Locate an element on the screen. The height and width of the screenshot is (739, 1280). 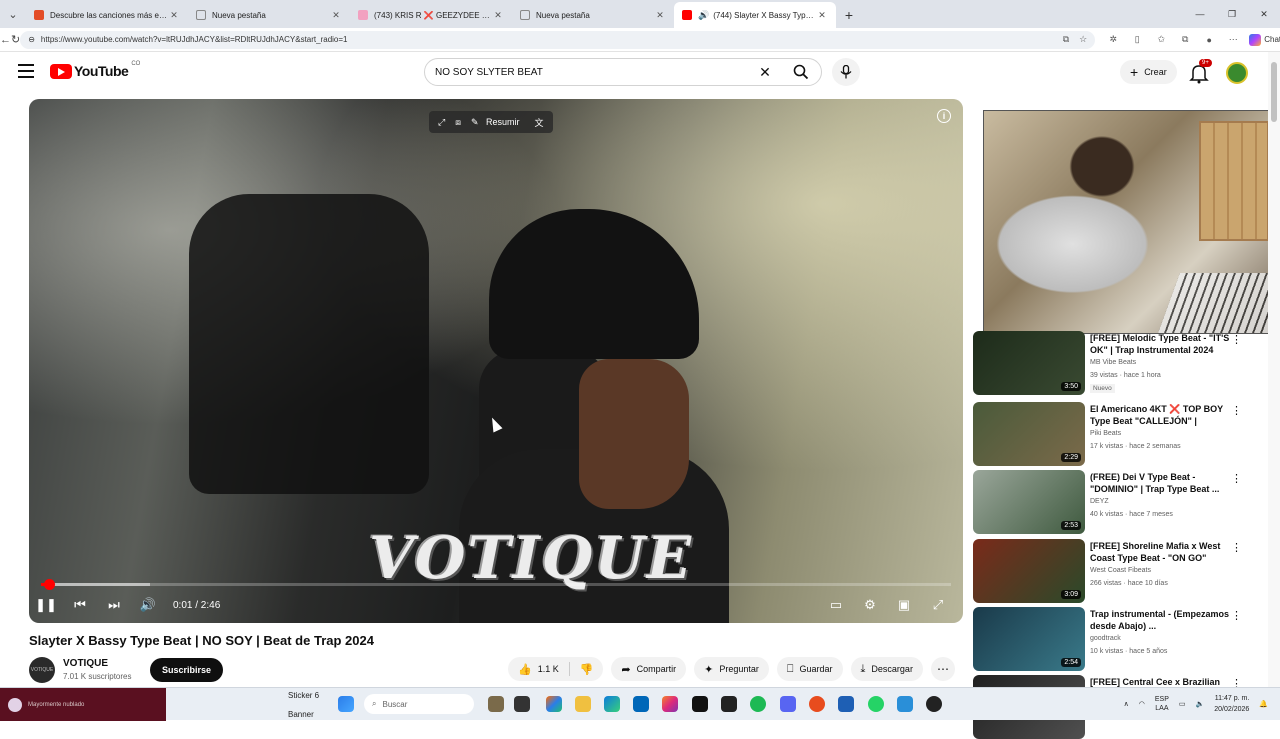
photos-icon is located at coordinates (905, 704).